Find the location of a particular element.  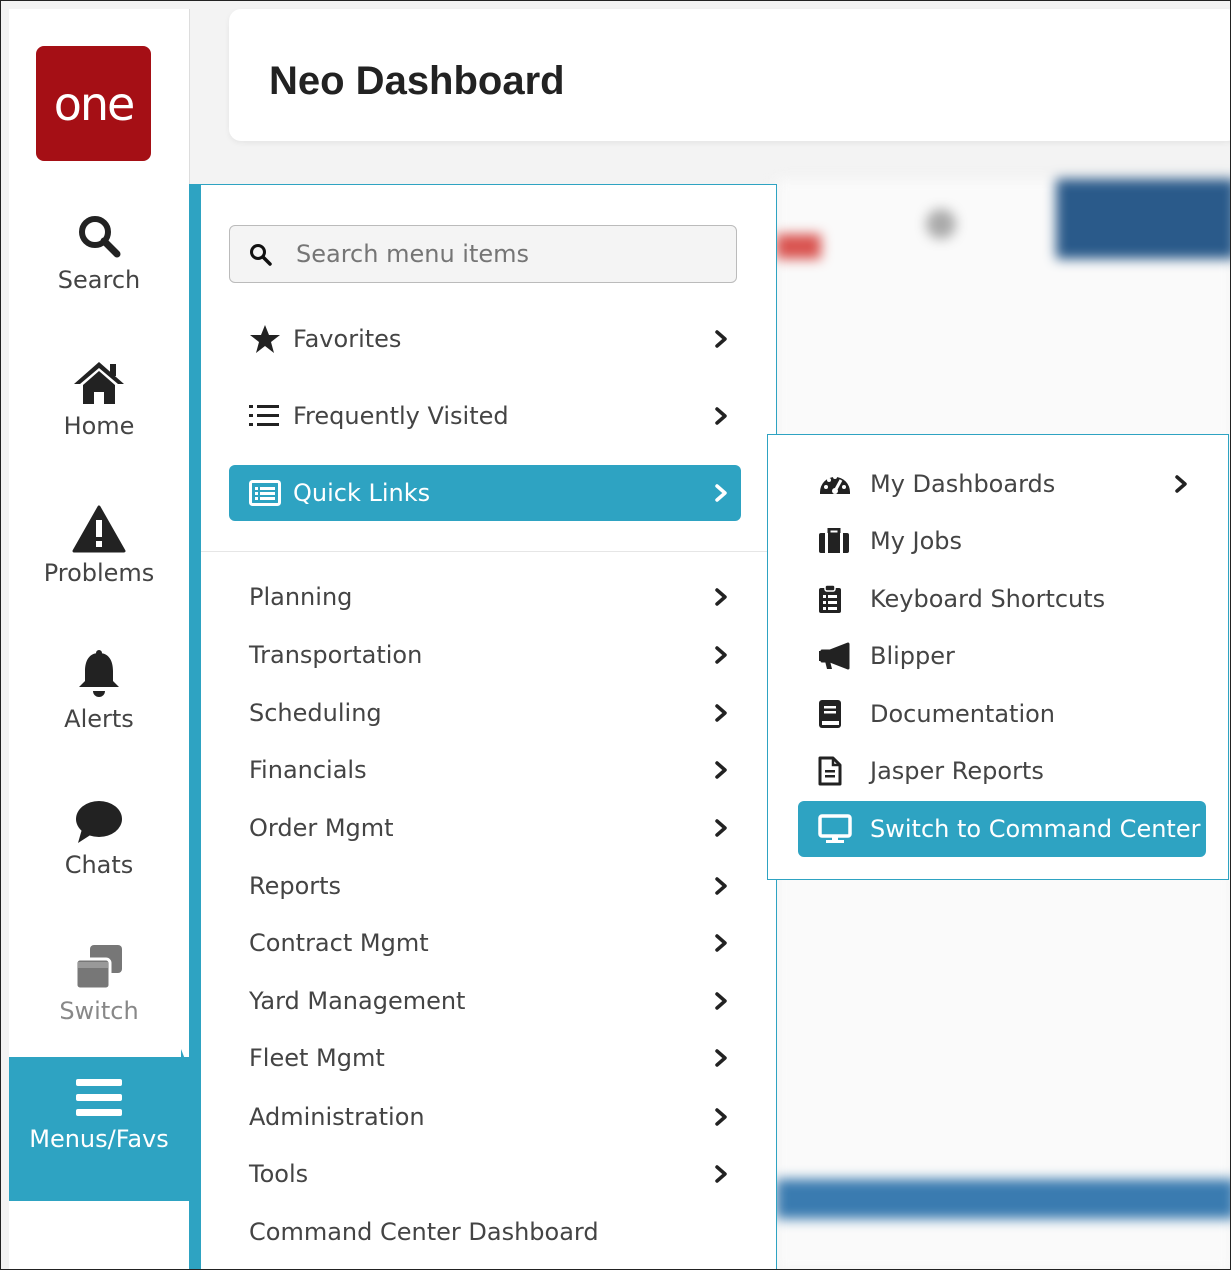

chat-icon is located at coordinates (99, 822).